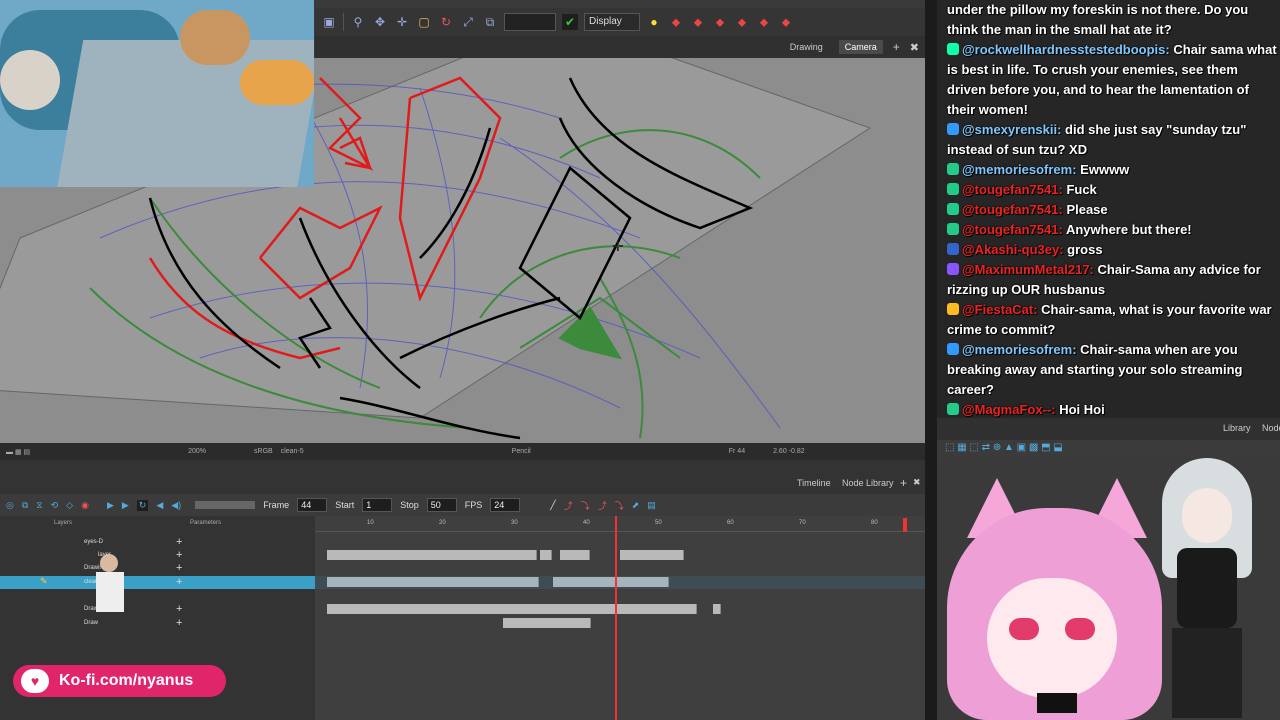 The image size is (1280, 720). Describe the element at coordinates (225, 505) in the screenshot. I see `speed-slider` at that location.